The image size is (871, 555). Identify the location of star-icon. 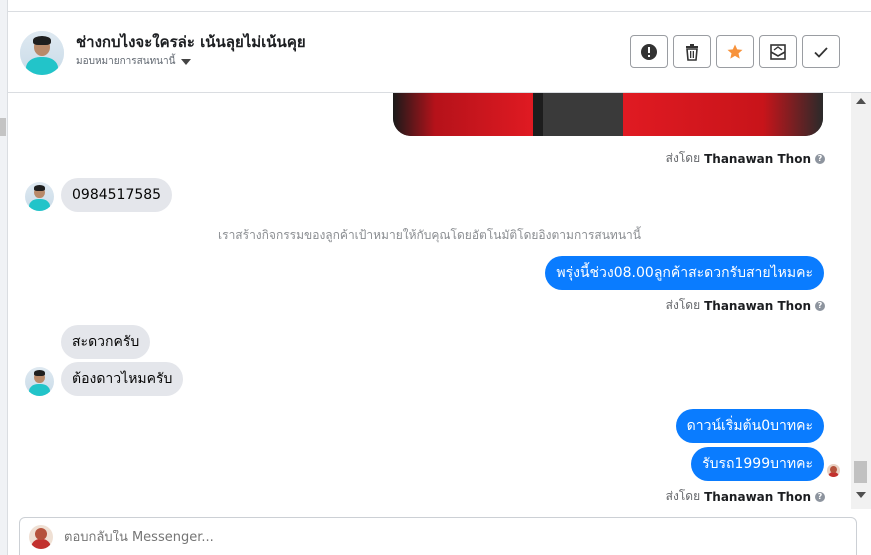
(735, 51).